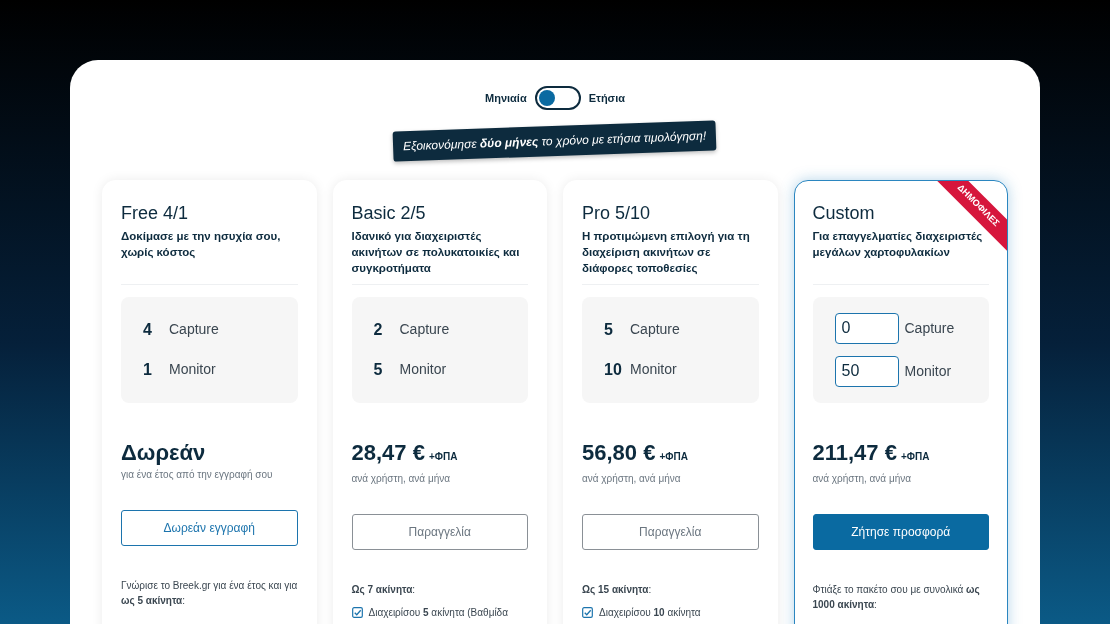 This screenshot has height=624, width=1110. Describe the element at coordinates (650, 612) in the screenshot. I see `feature-text: Διαχειρίσου 10 ακίνητα` at that location.